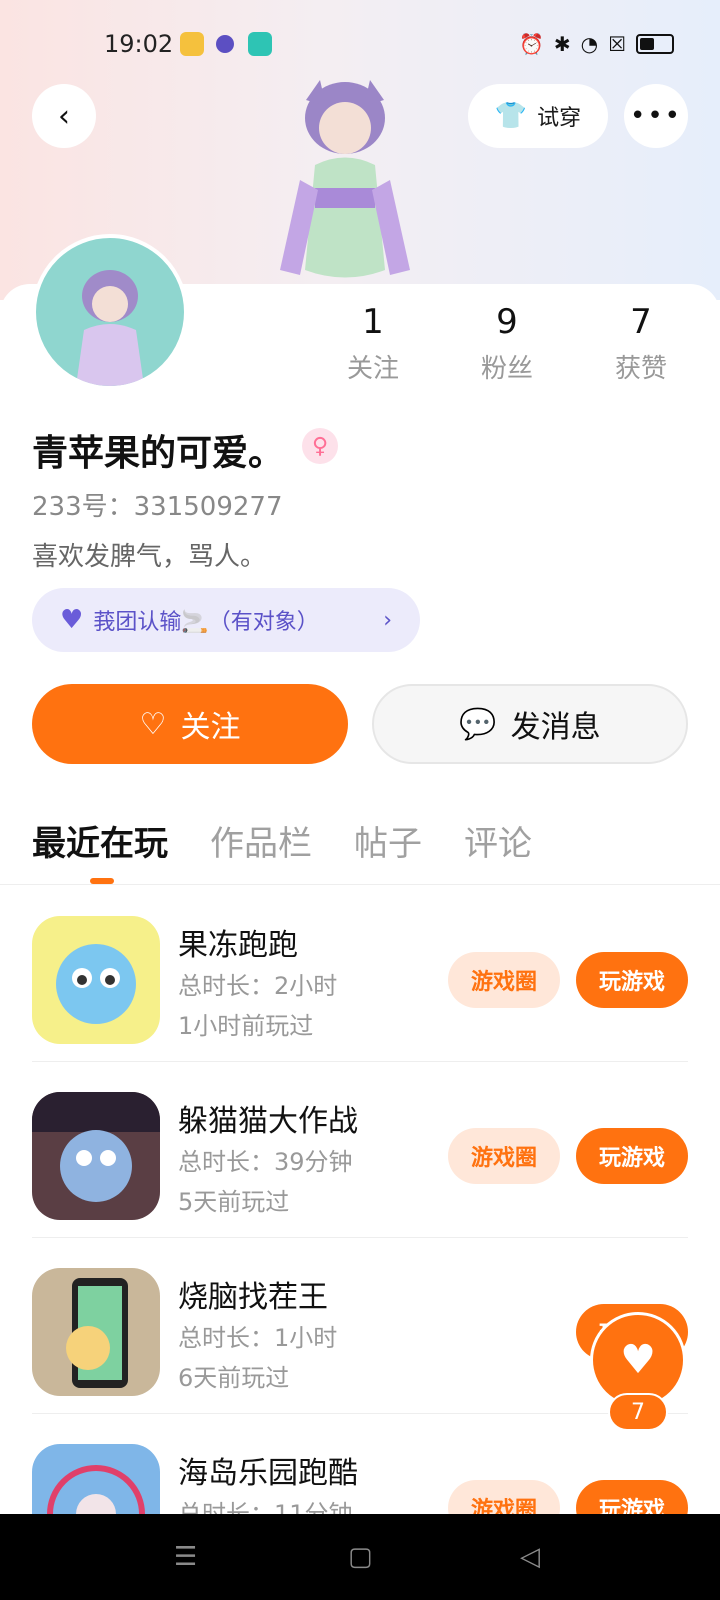 The width and height of the screenshot is (720, 1600). Describe the element at coordinates (373, 322) in the screenshot. I see `stat-value: 1` at that location.